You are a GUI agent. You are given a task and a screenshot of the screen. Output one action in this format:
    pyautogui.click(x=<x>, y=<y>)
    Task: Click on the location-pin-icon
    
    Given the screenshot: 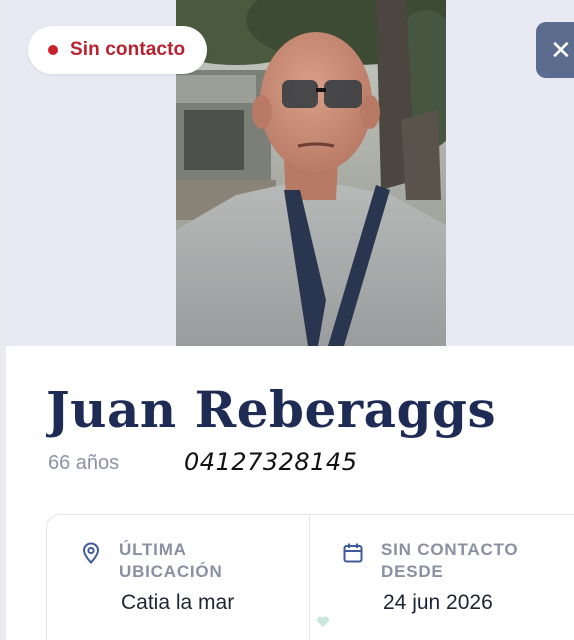 What is the action you would take?
    pyautogui.click(x=91, y=553)
    